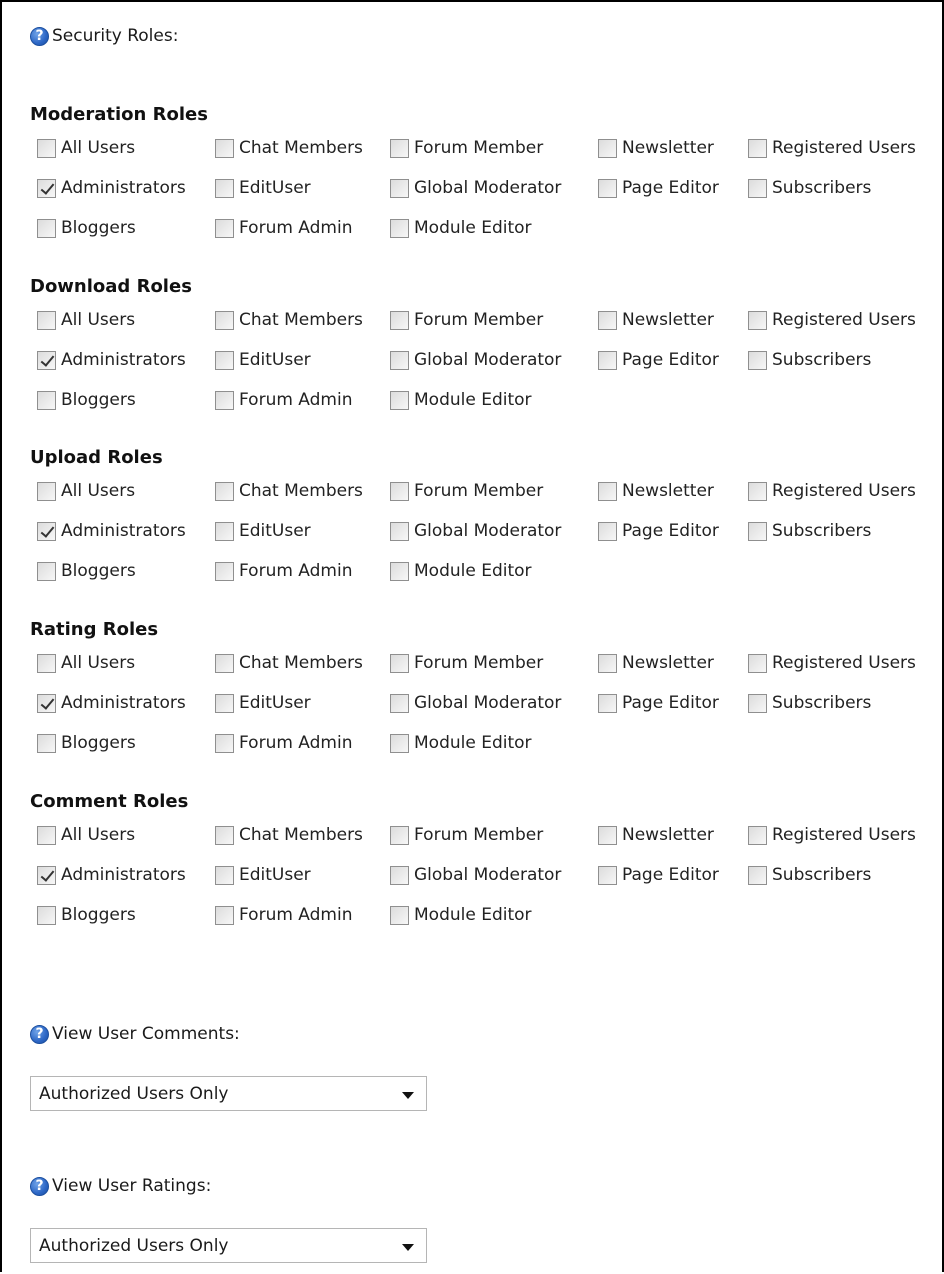 The image size is (944, 1274). I want to click on view-comments-select: Authorized Users Only, so click(228, 1093).